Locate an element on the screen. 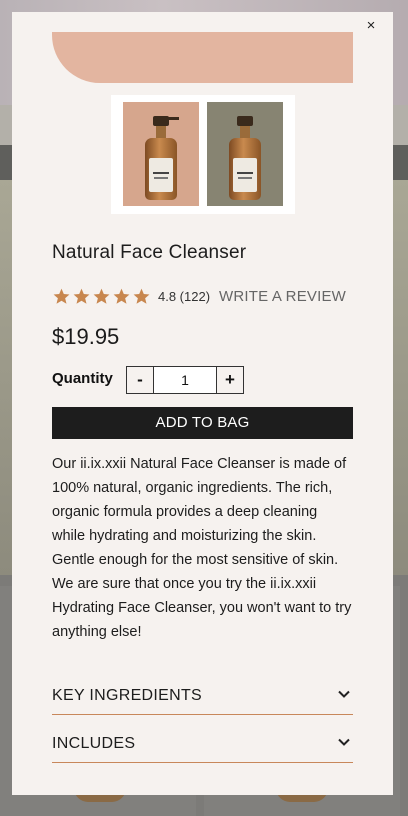 Image resolution: width=408 pixels, height=816 pixels. write-review-link: WRITE A REVIEW is located at coordinates (282, 296).